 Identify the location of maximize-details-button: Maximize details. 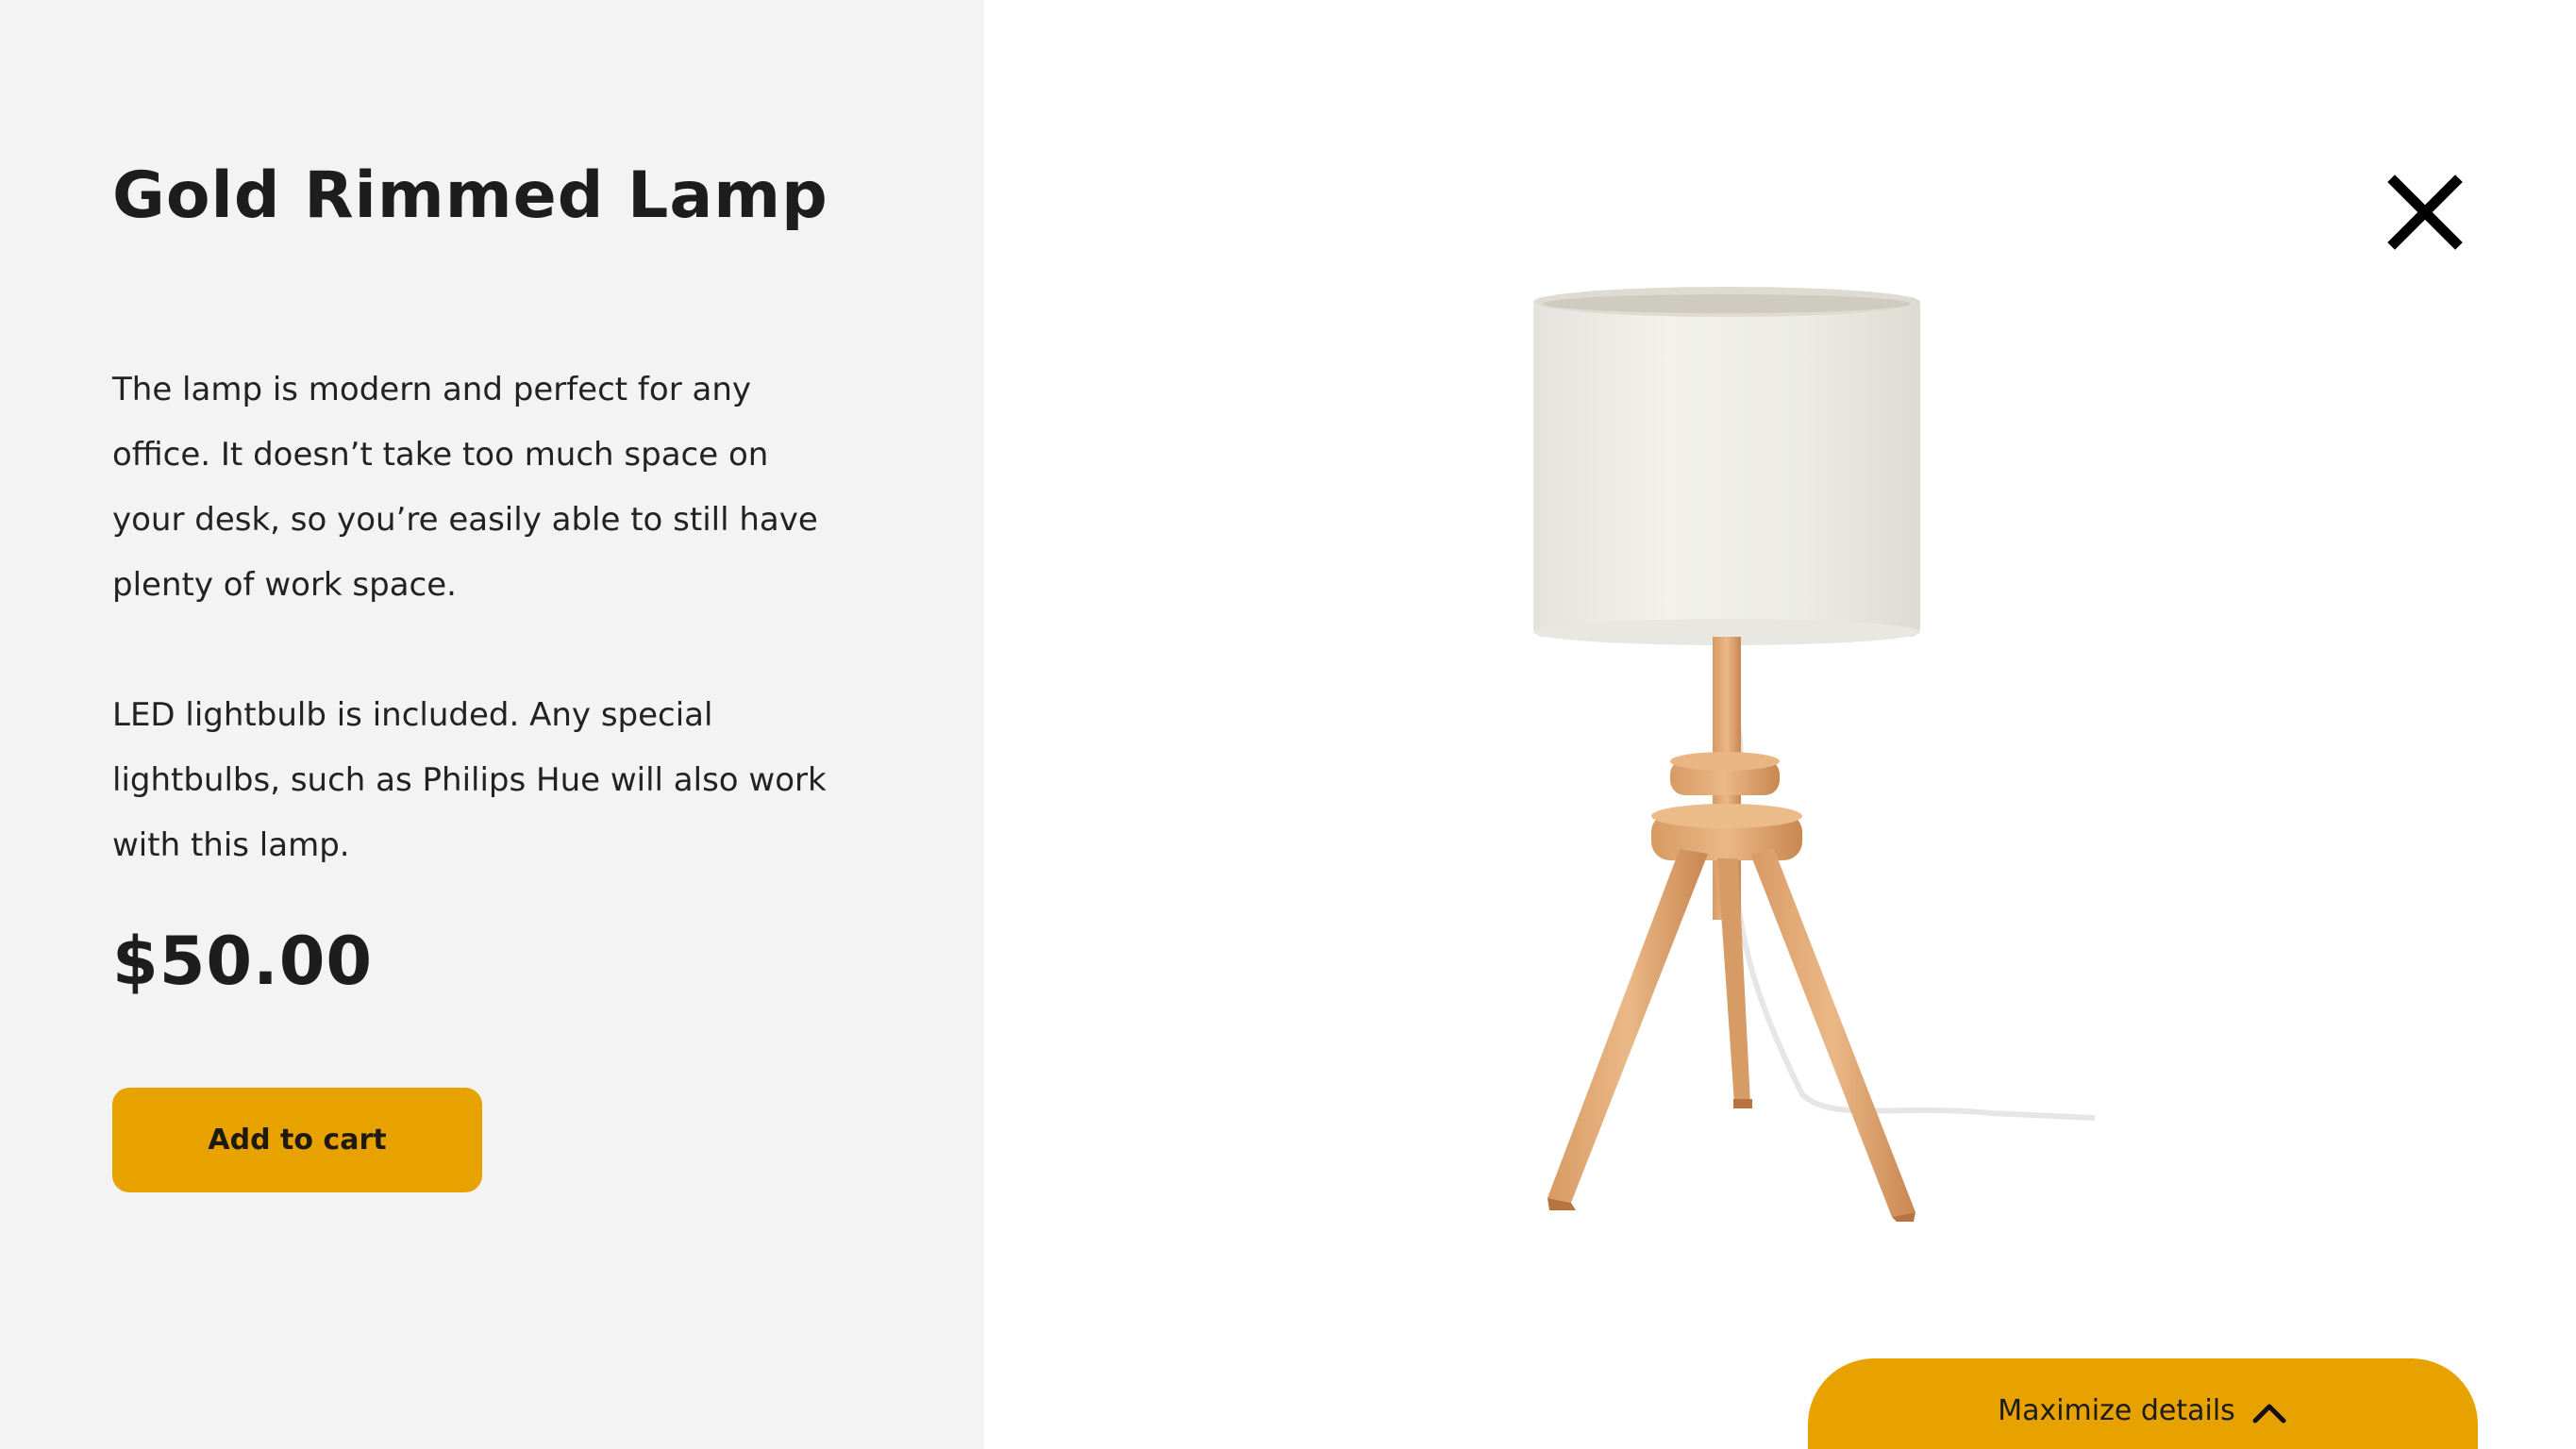
(2143, 1403).